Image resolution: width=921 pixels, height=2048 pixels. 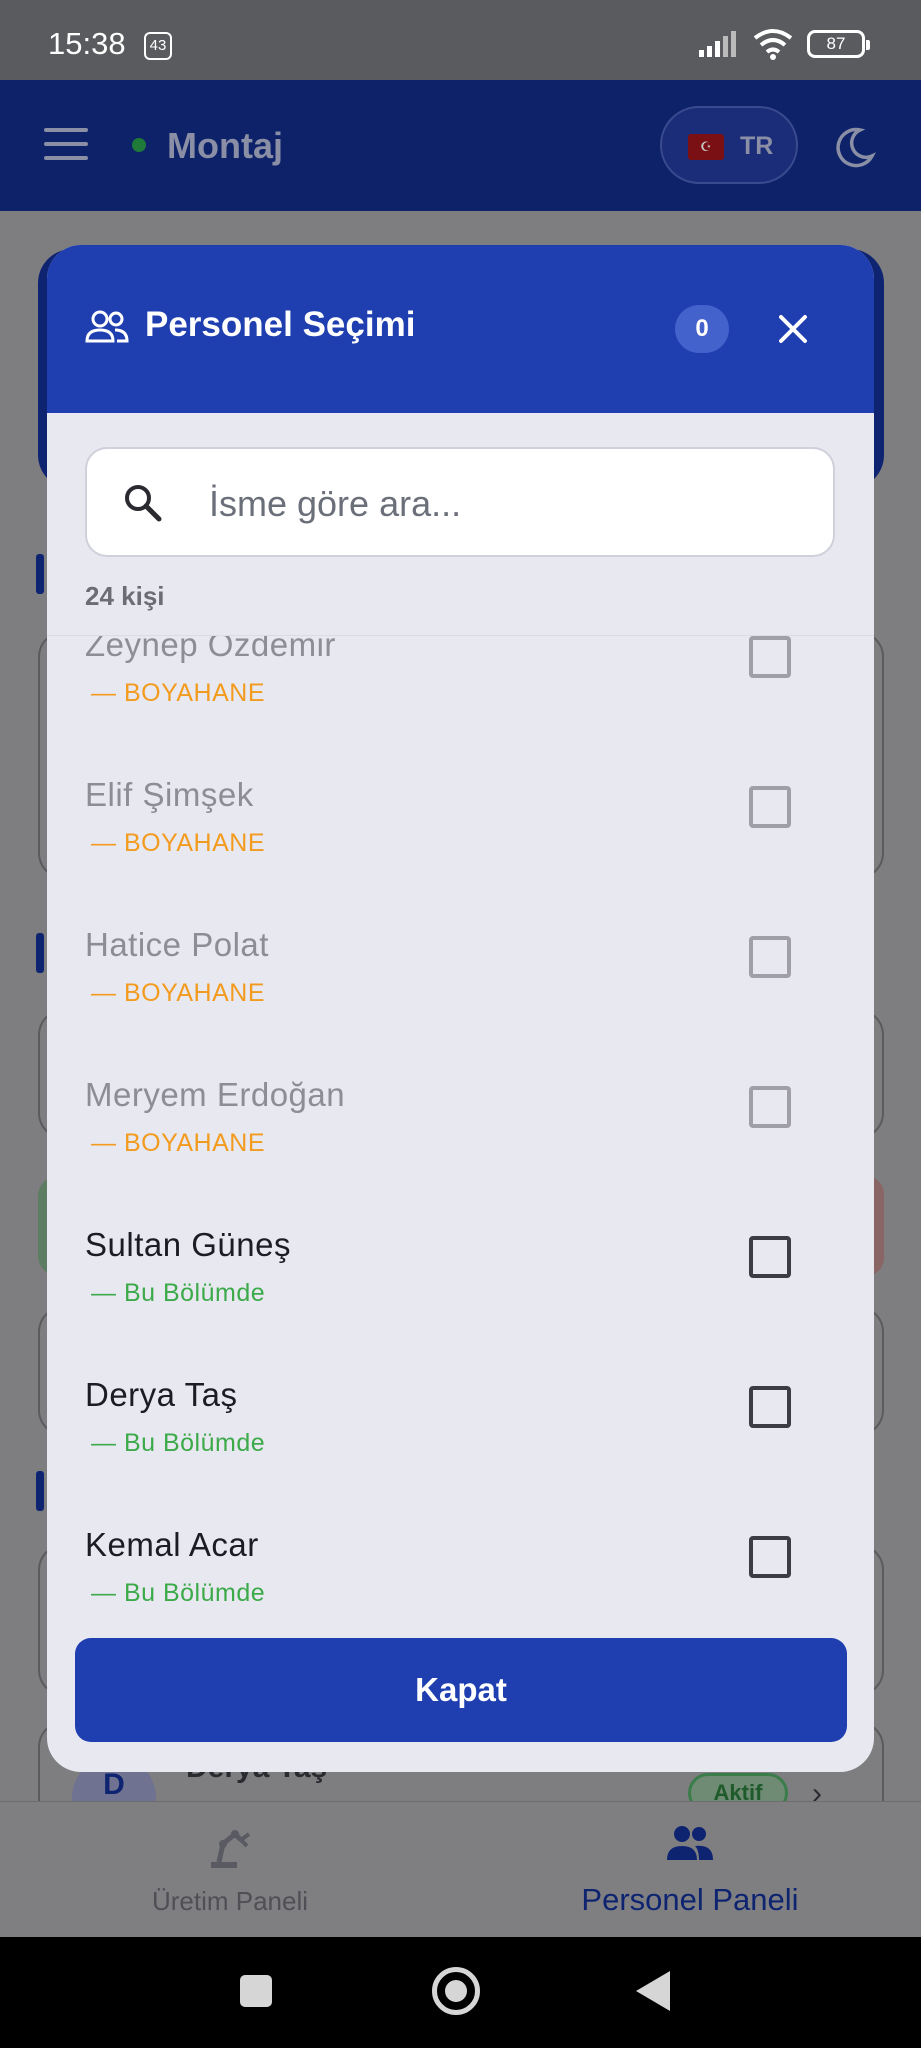 I want to click on list-item: Zeynep Özdemir — BOYAHANE, so click(x=460, y=685).